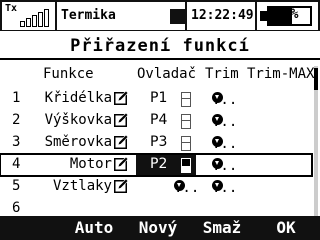 This screenshot has height=240, width=320. Describe the element at coordinates (160, 46) in the screenshot. I see `page-title: Přiřazení funkcí` at that location.